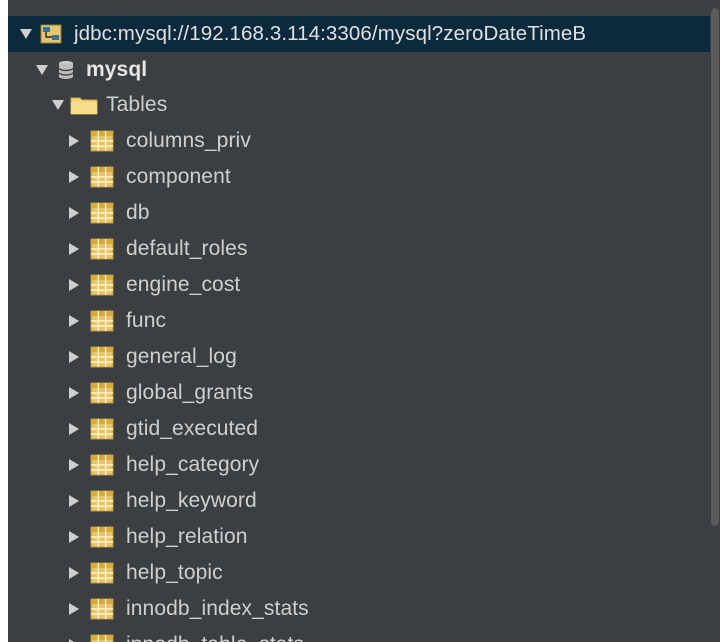 The image size is (720, 642). I want to click on table-row: help_category, so click(359, 465).